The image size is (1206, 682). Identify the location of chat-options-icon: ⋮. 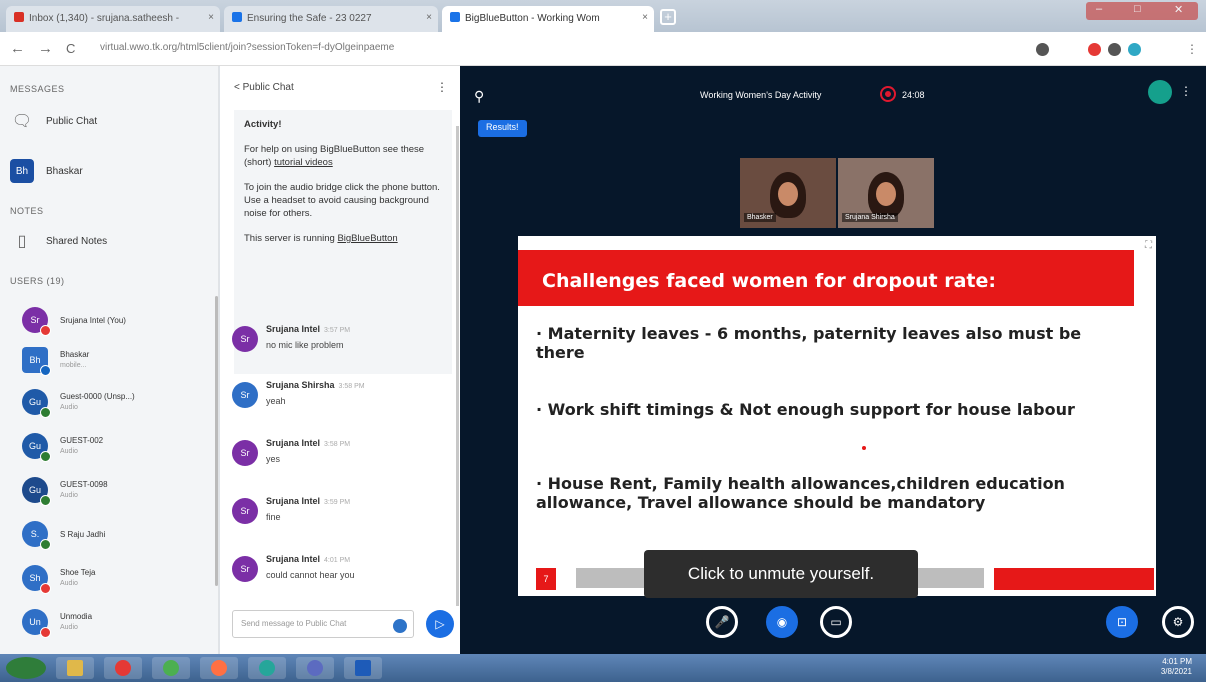
(442, 87).